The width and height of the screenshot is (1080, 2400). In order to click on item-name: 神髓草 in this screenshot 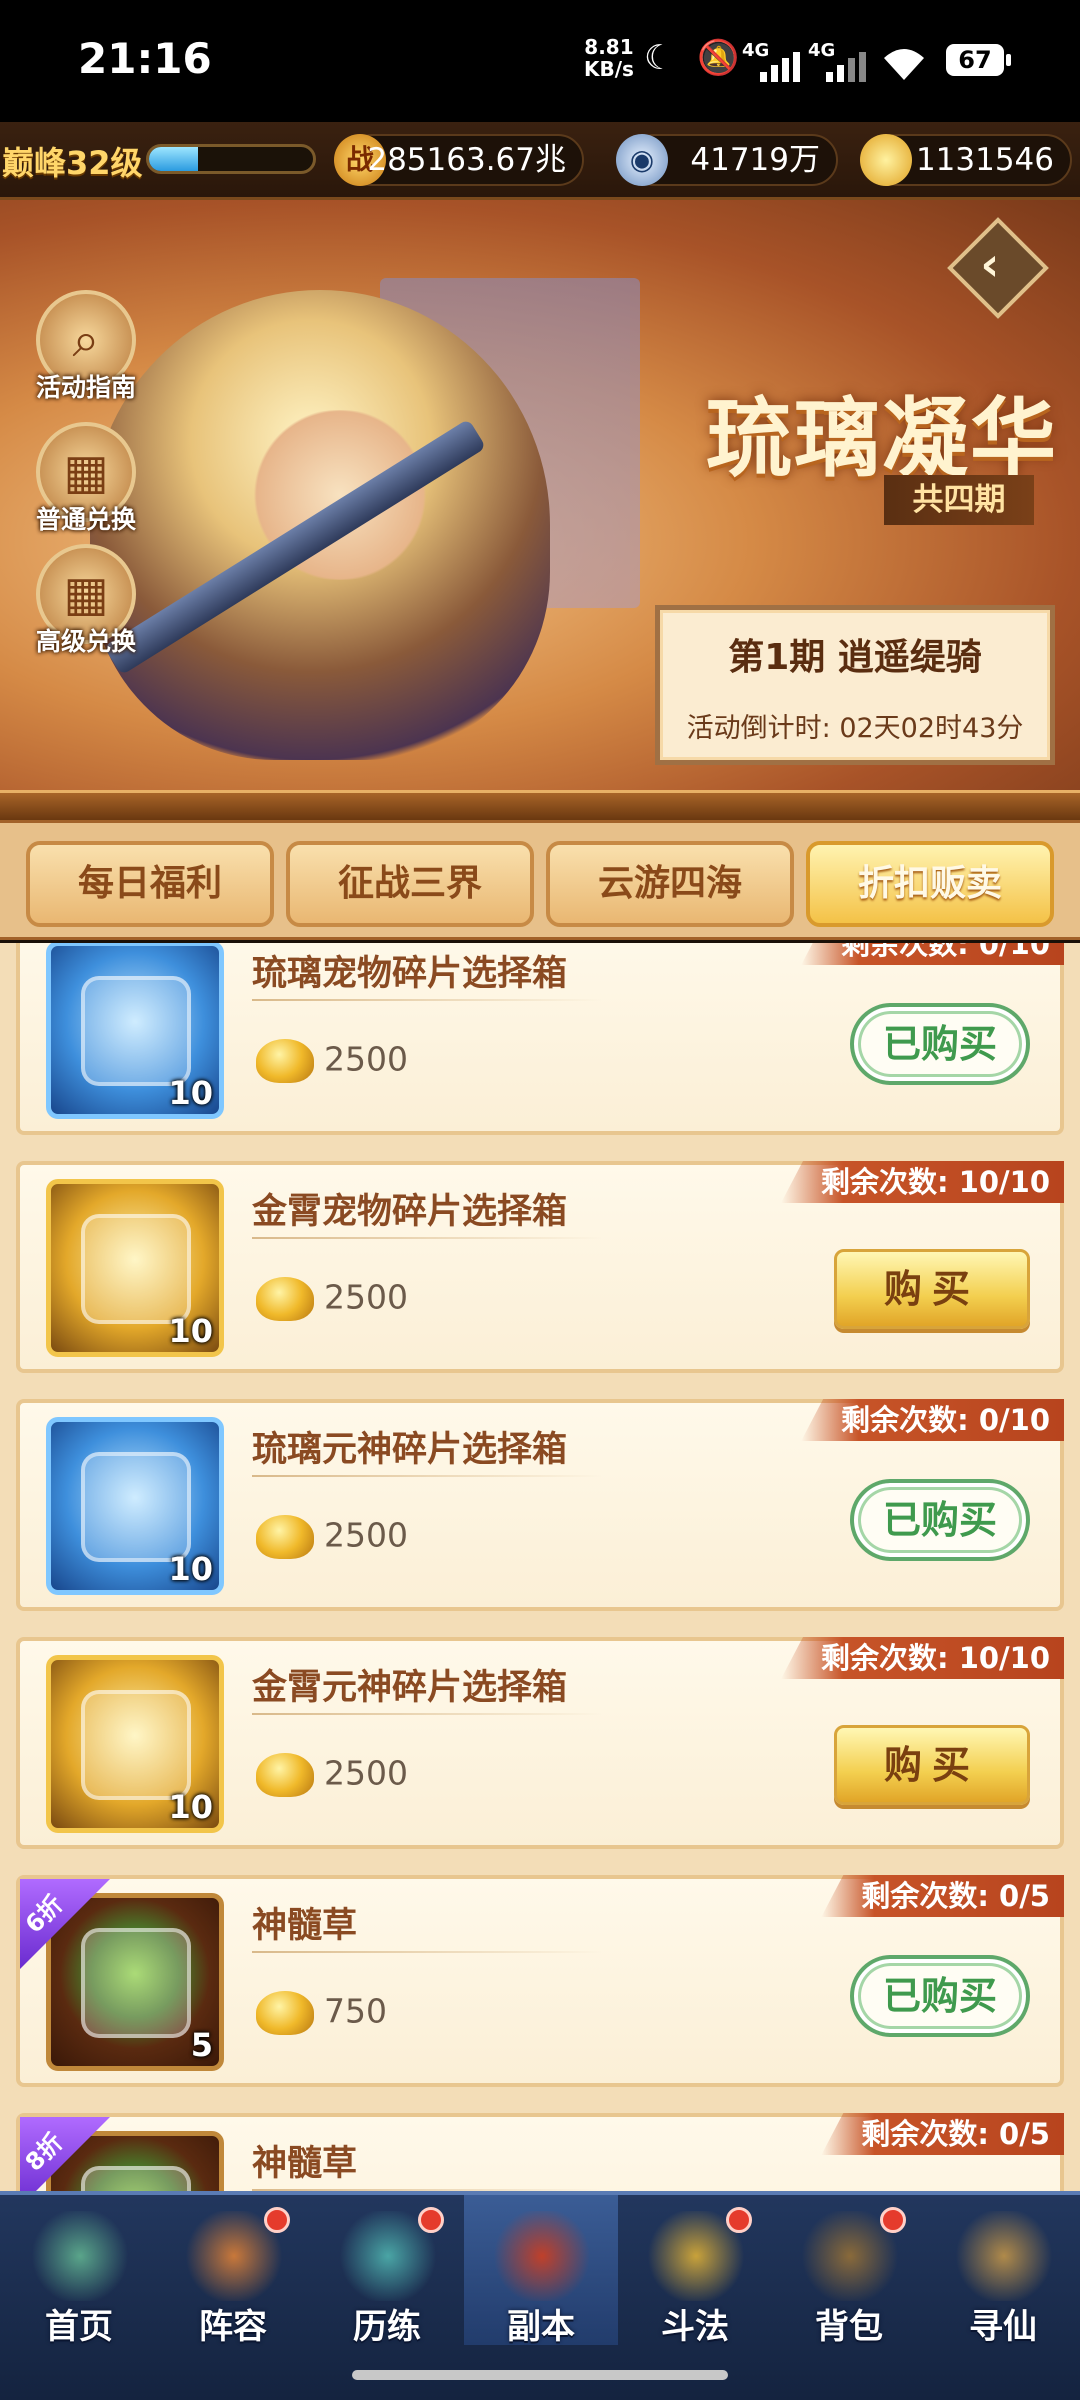, I will do `click(305, 1926)`.